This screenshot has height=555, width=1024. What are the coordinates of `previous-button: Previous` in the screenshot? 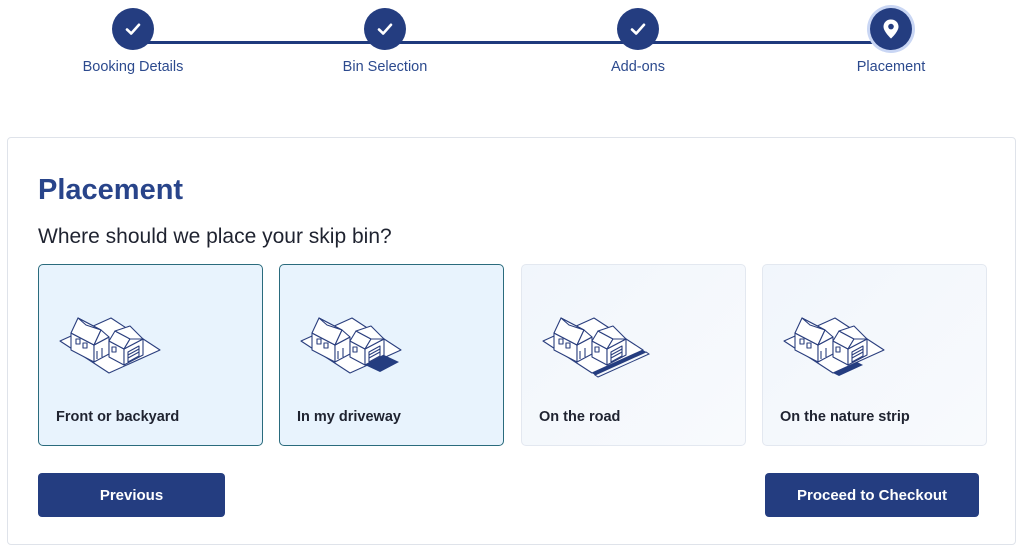 It's located at (131, 495).